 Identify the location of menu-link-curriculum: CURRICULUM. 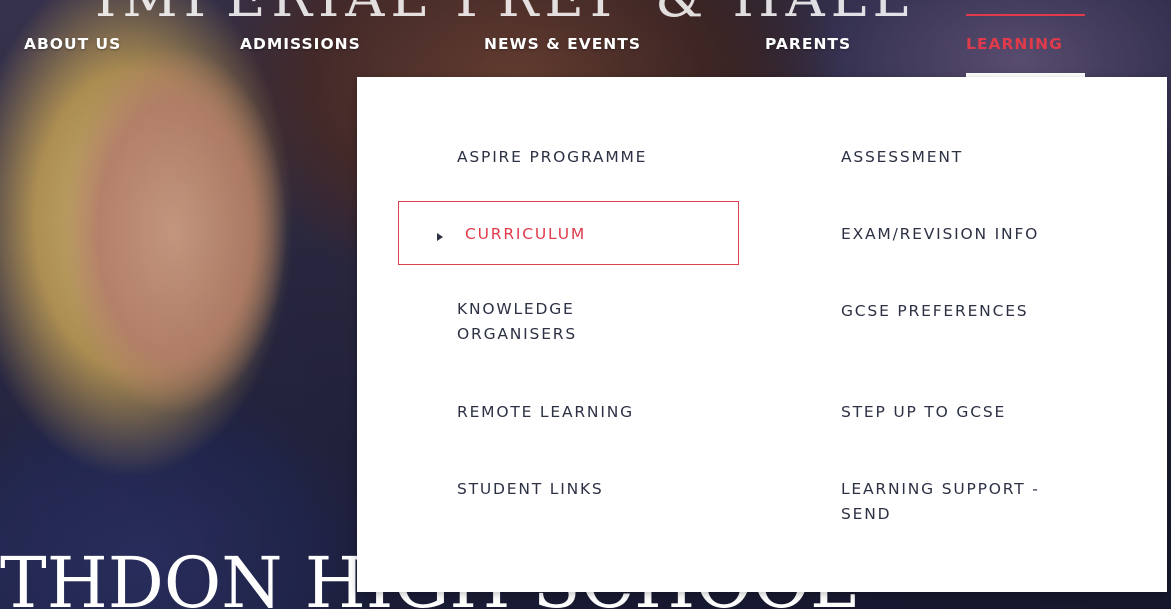
(525, 234).